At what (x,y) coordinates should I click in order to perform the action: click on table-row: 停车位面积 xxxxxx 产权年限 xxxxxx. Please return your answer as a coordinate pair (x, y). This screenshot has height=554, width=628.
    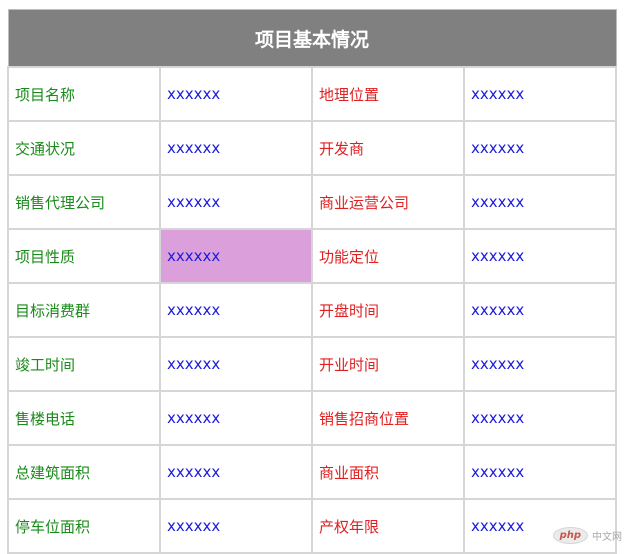
    Looking at the image, I should click on (312, 526).